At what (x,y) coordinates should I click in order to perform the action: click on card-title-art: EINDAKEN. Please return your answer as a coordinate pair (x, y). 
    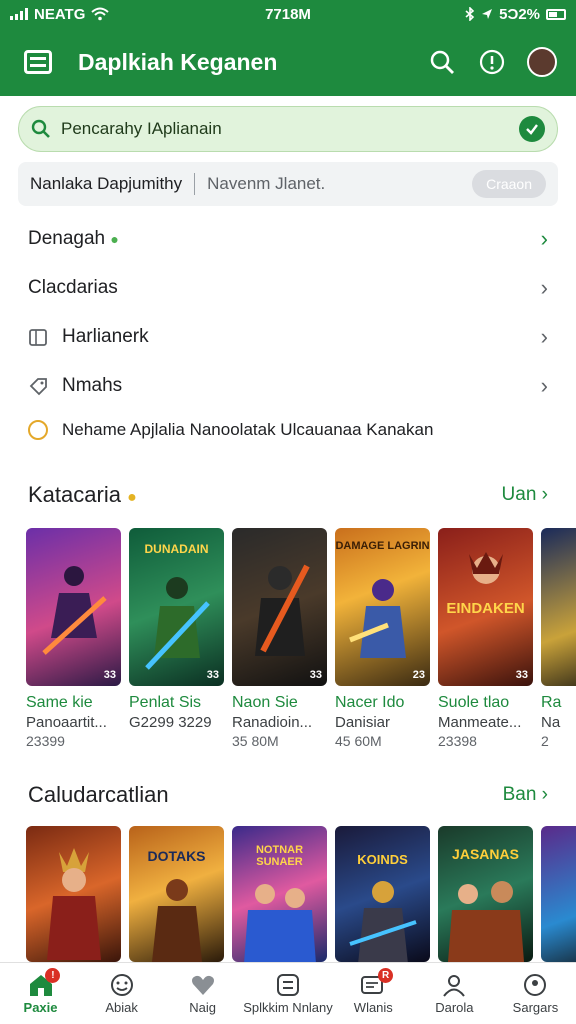
    Looking at the image, I should click on (485, 608).